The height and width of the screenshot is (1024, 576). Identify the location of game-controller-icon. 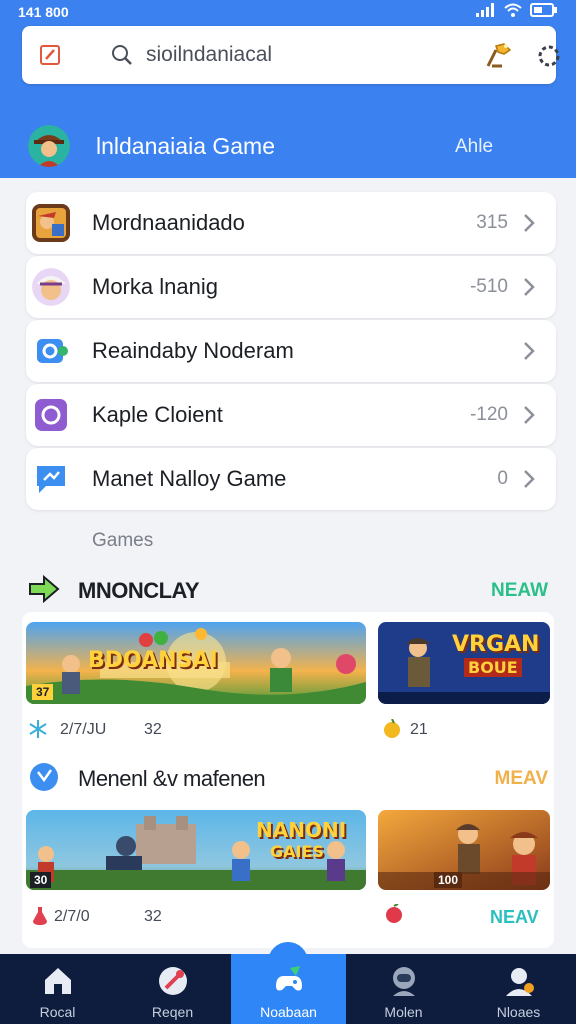
(289, 978).